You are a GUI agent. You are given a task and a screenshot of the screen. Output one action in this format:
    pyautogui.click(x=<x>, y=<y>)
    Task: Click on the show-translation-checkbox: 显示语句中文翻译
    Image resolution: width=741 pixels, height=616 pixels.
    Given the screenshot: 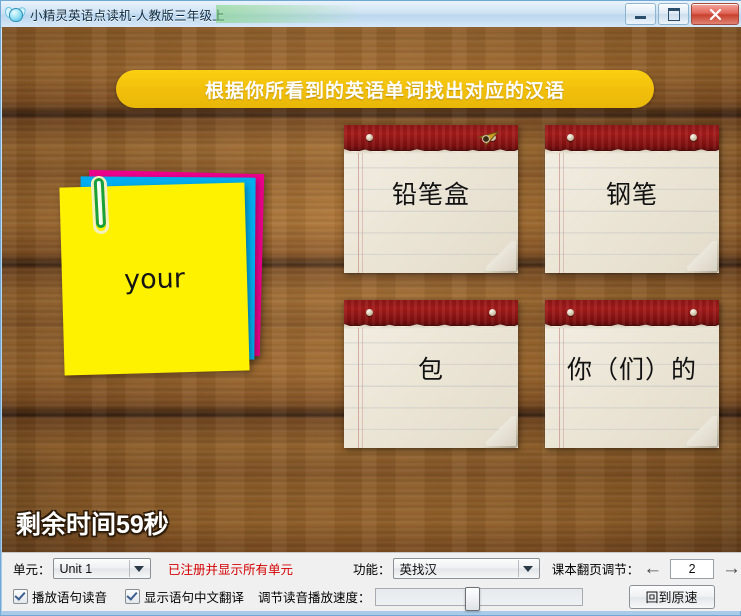 What is the action you would take?
    pyautogui.click(x=184, y=596)
    